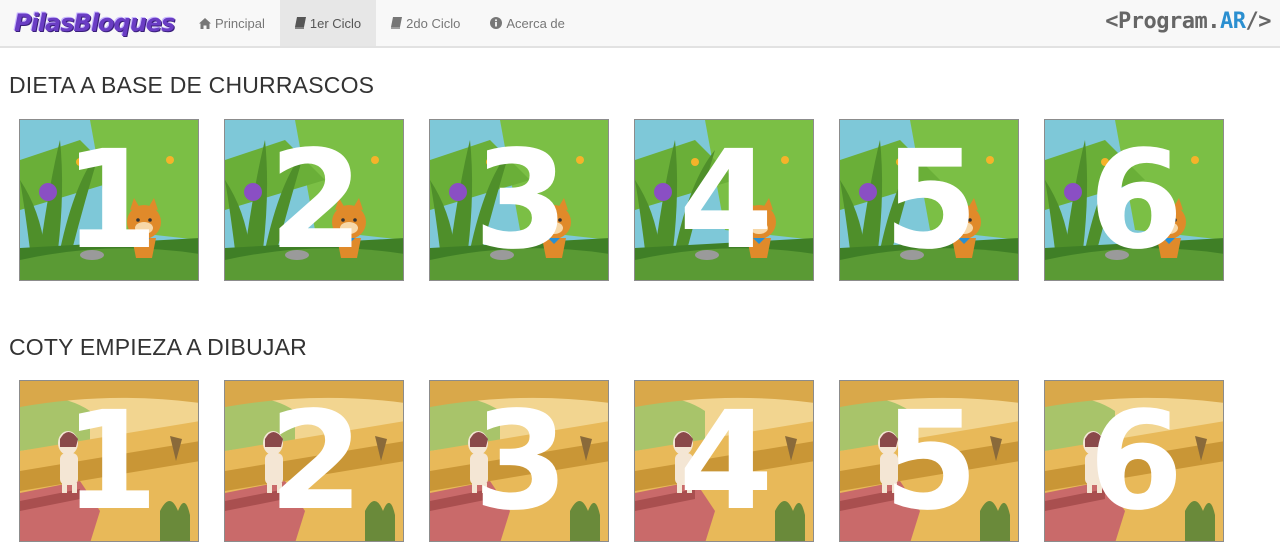 This screenshot has width=1280, height=558. I want to click on section-title-dieta: DIETA A BASE DE CHURRASCOS, so click(192, 85).